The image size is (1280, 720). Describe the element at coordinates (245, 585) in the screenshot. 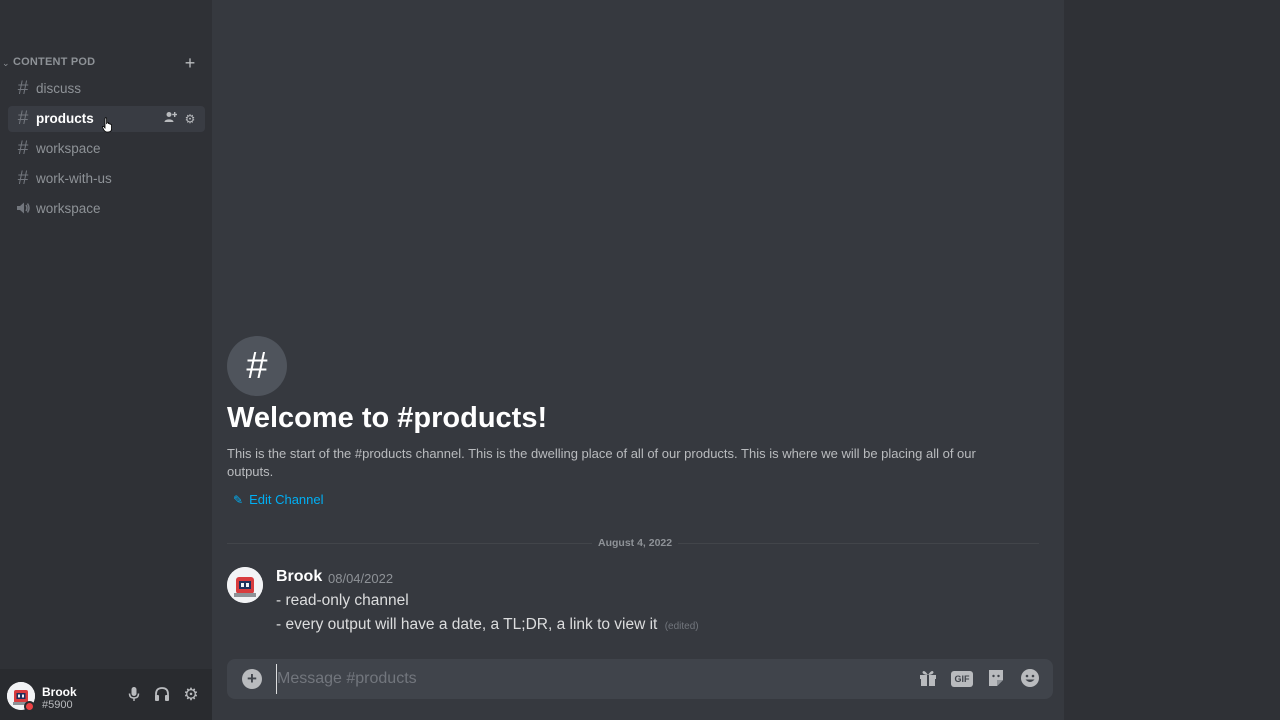

I see `avatar` at that location.